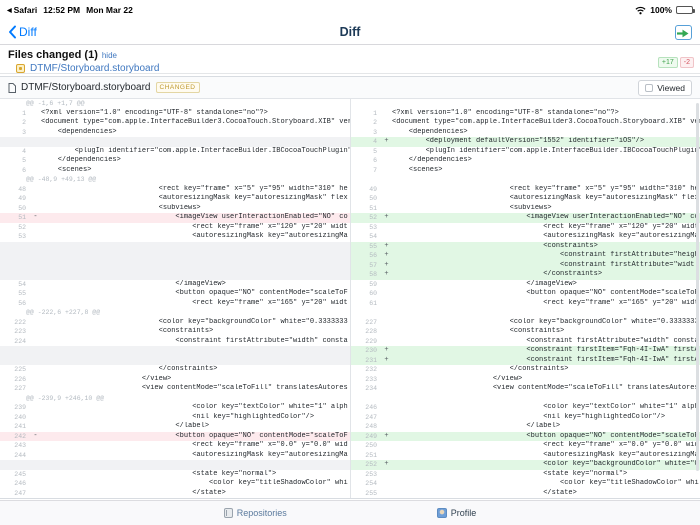 The width and height of the screenshot is (700, 525). I want to click on send-arrow-icon, so click(683, 33).